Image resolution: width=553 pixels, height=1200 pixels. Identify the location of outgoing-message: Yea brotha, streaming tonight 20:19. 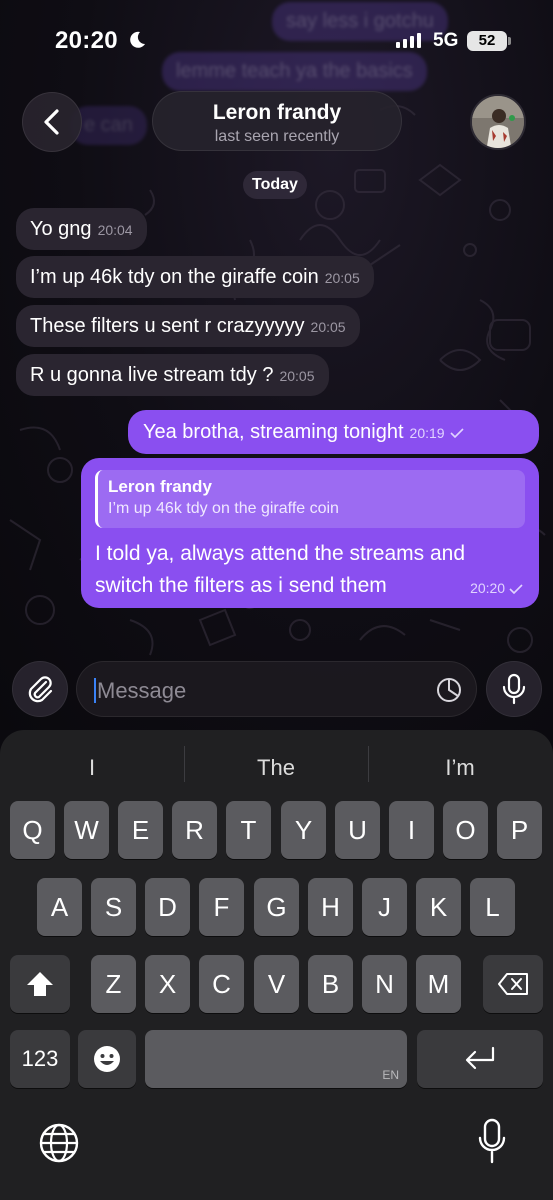
(333, 432).